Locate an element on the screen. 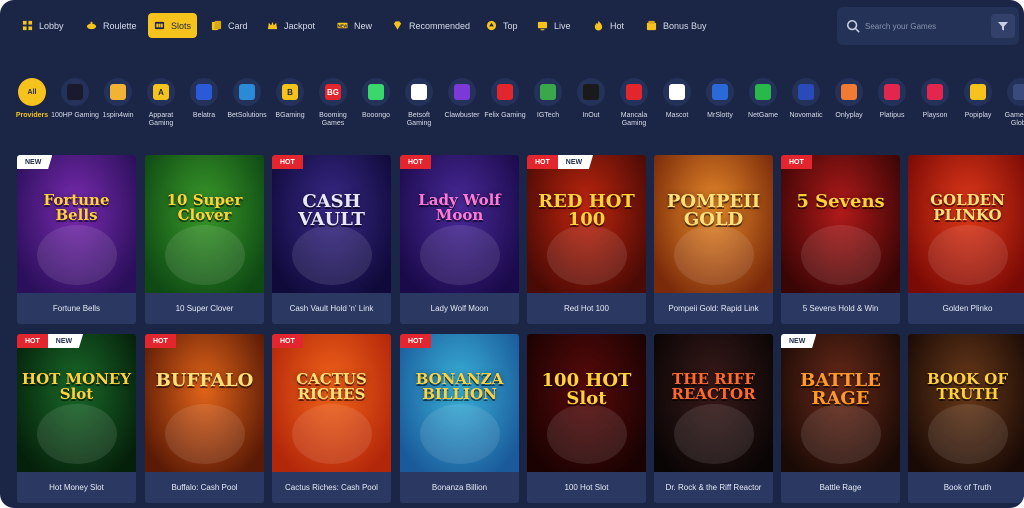  provider-betsolutions: BetSolutions is located at coordinates (247, 99).